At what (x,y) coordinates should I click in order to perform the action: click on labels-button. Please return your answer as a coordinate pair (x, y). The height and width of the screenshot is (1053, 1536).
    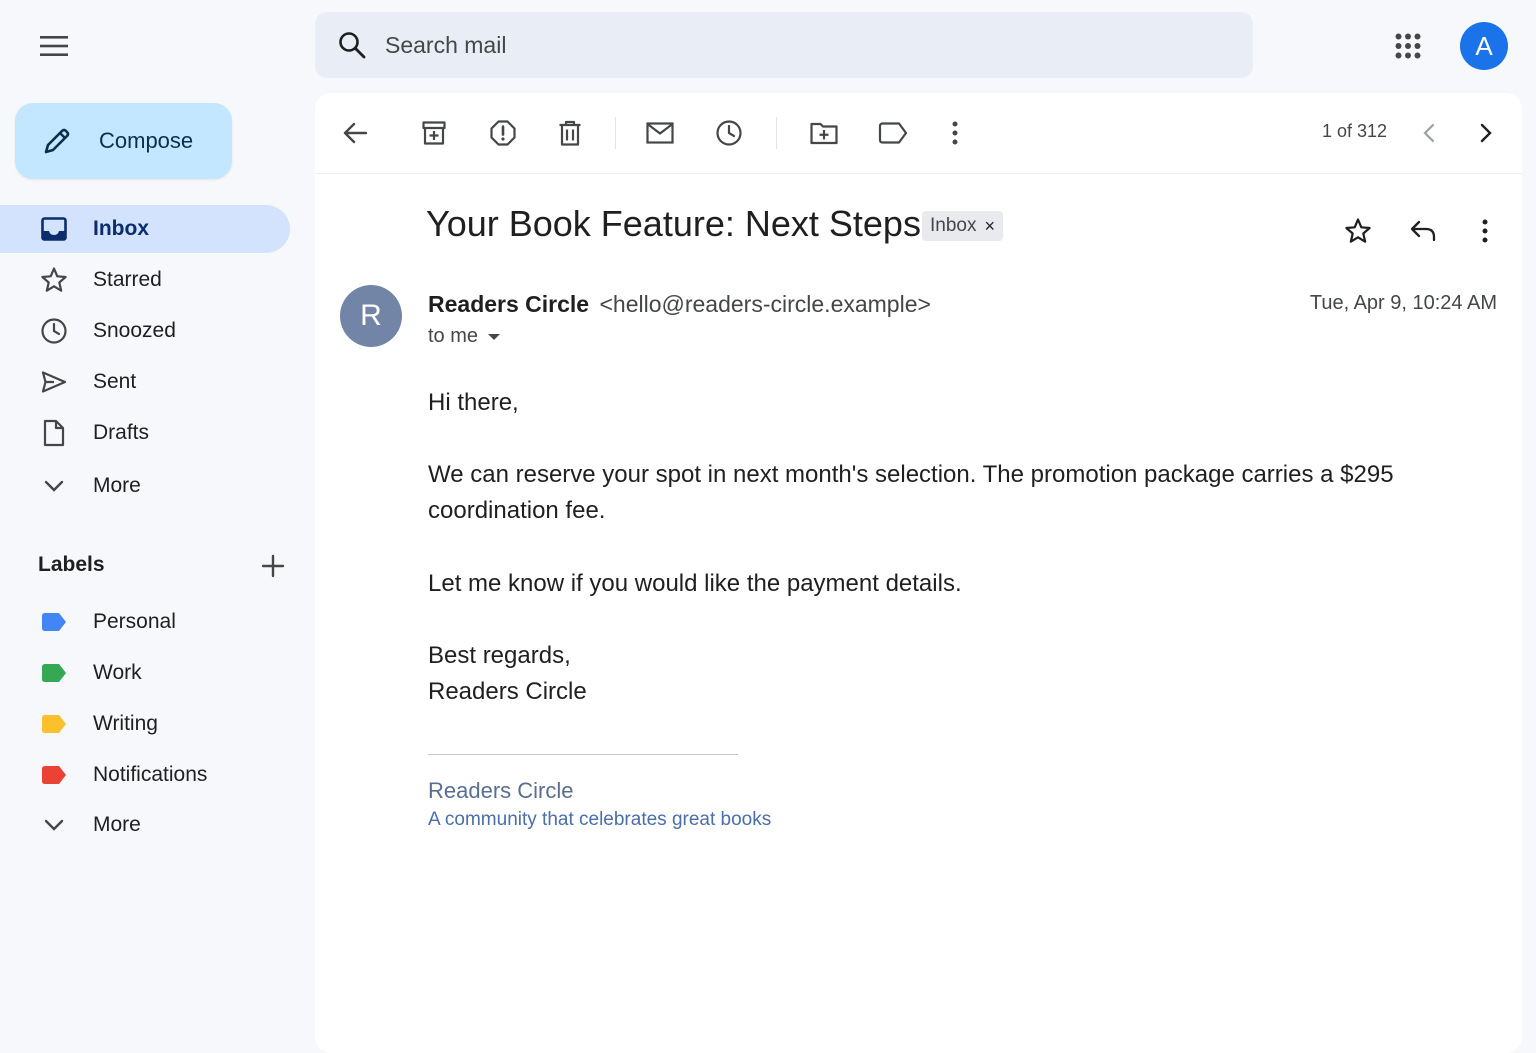
    Looking at the image, I should click on (893, 133).